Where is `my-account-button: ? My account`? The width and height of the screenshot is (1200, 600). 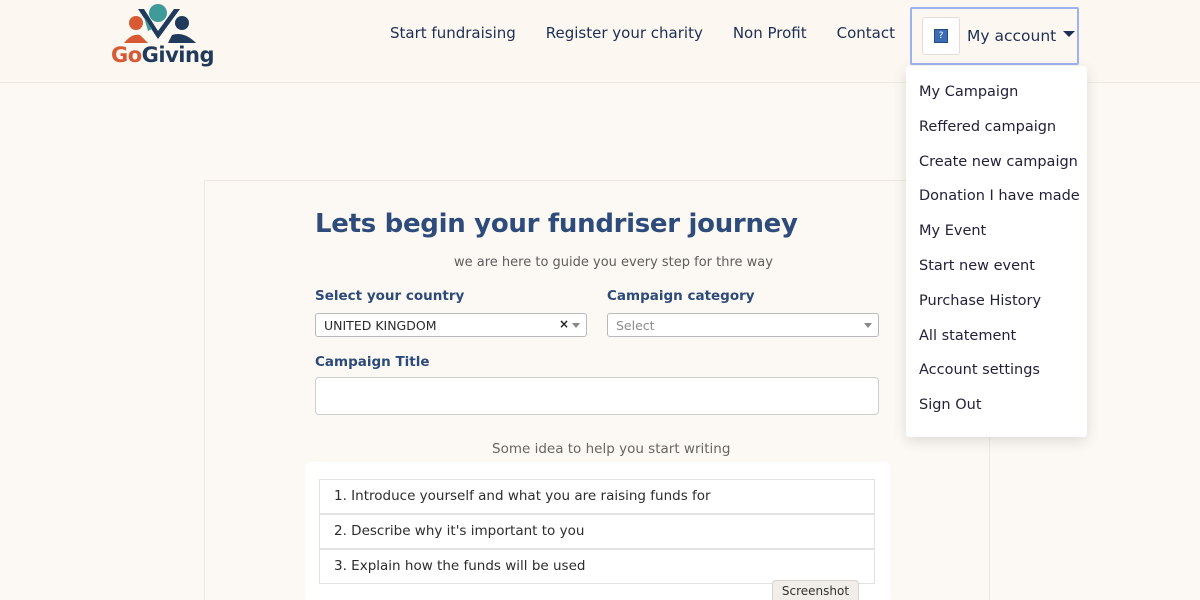 my-account-button: ? My account is located at coordinates (994, 36).